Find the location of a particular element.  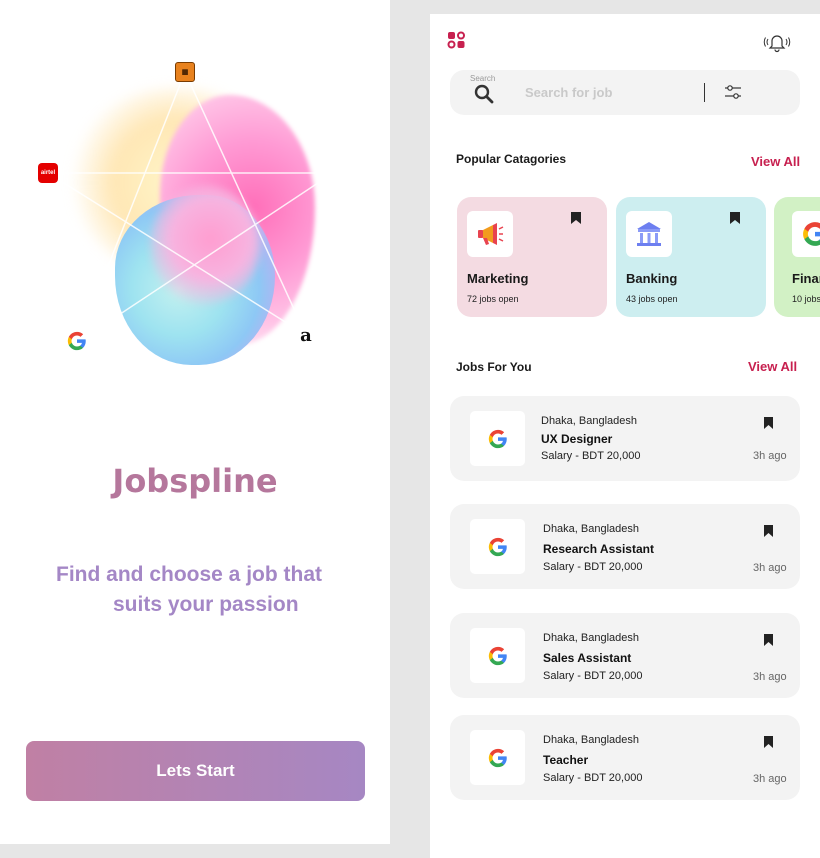

bk-logo: ▦ is located at coordinates (185, 72).